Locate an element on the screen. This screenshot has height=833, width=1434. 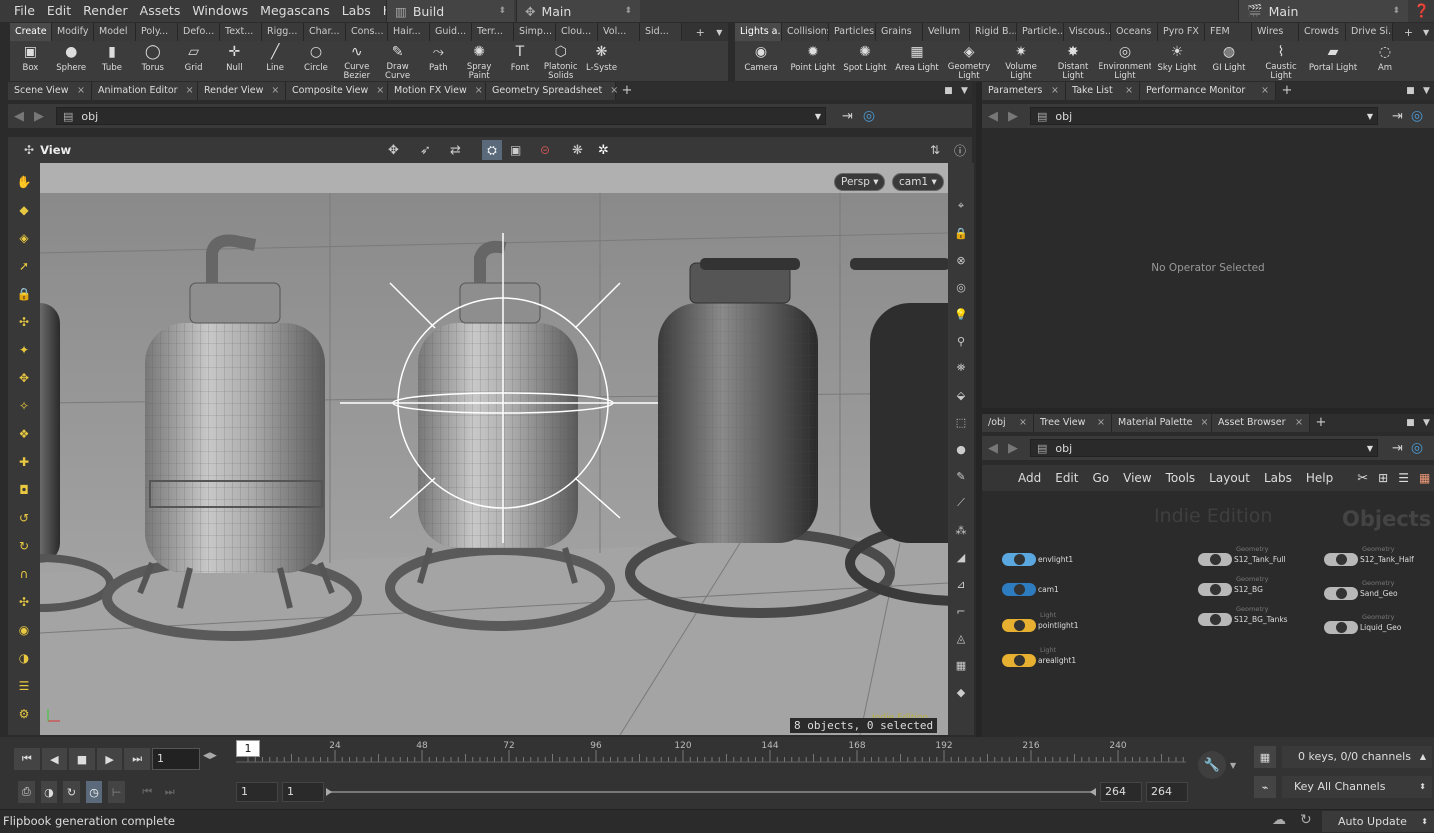
params-pane-menu: ■ ▼ is located at coordinates (1418, 91).